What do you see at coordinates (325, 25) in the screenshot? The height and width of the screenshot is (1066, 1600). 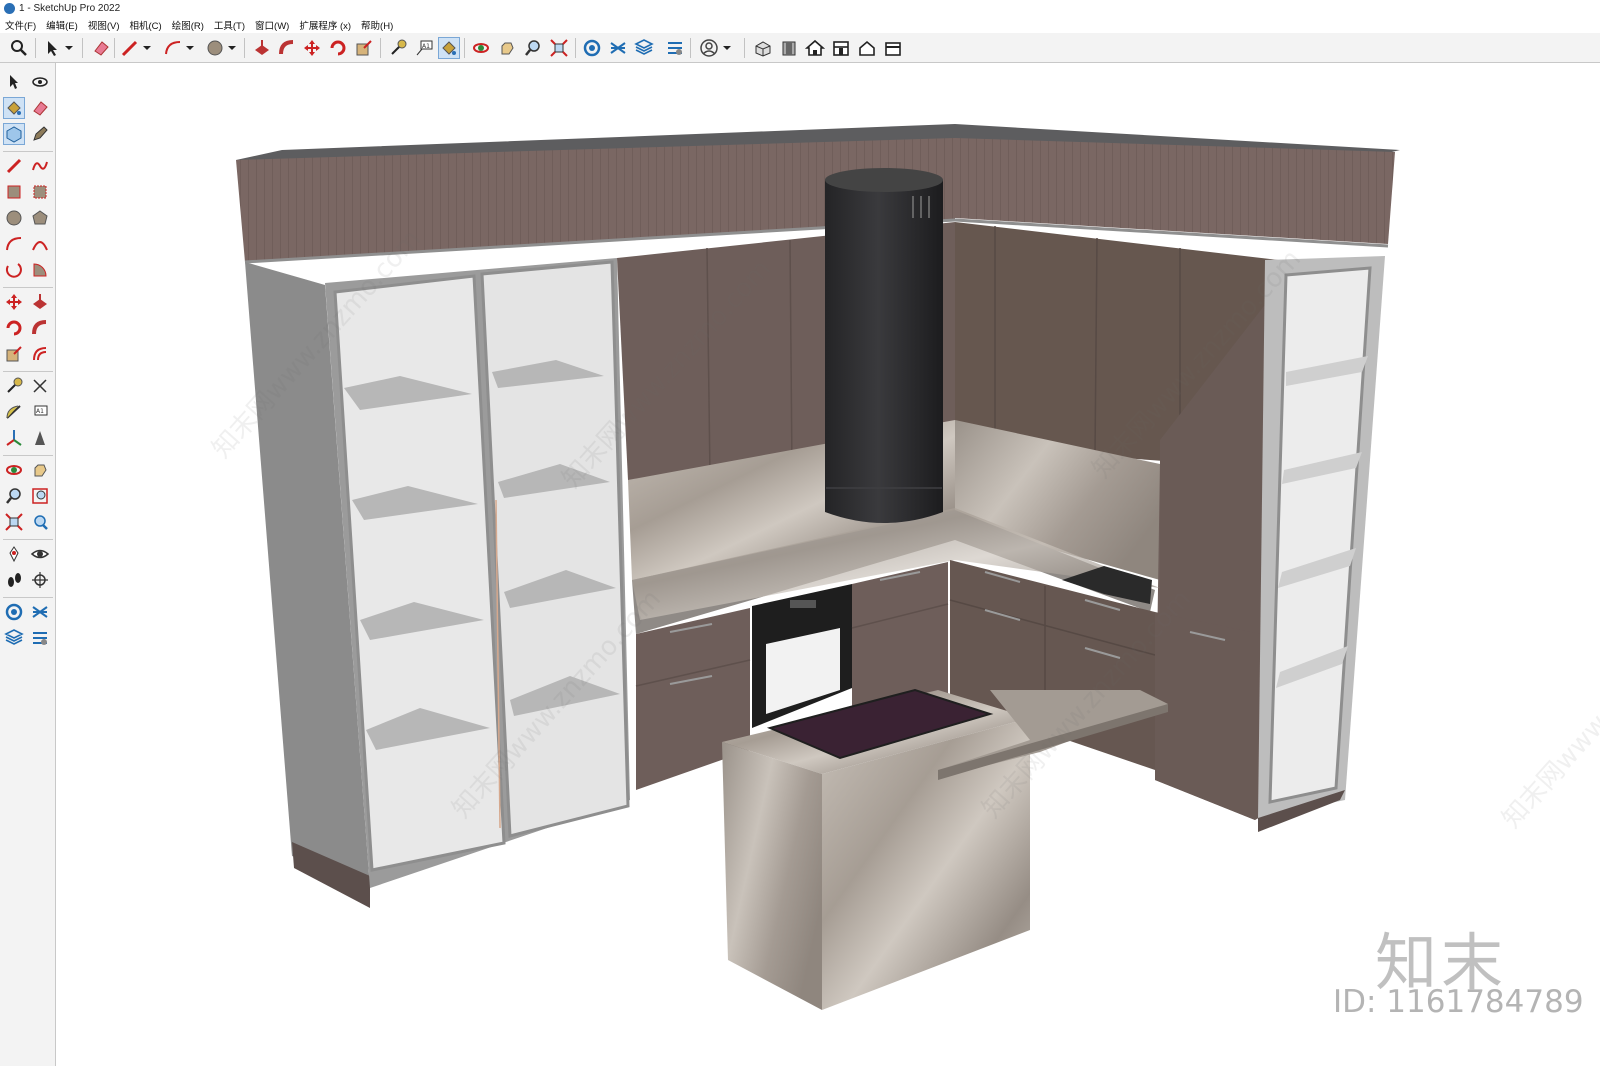 I see `menu-extensions: 扩展程序 (x)` at bounding box center [325, 25].